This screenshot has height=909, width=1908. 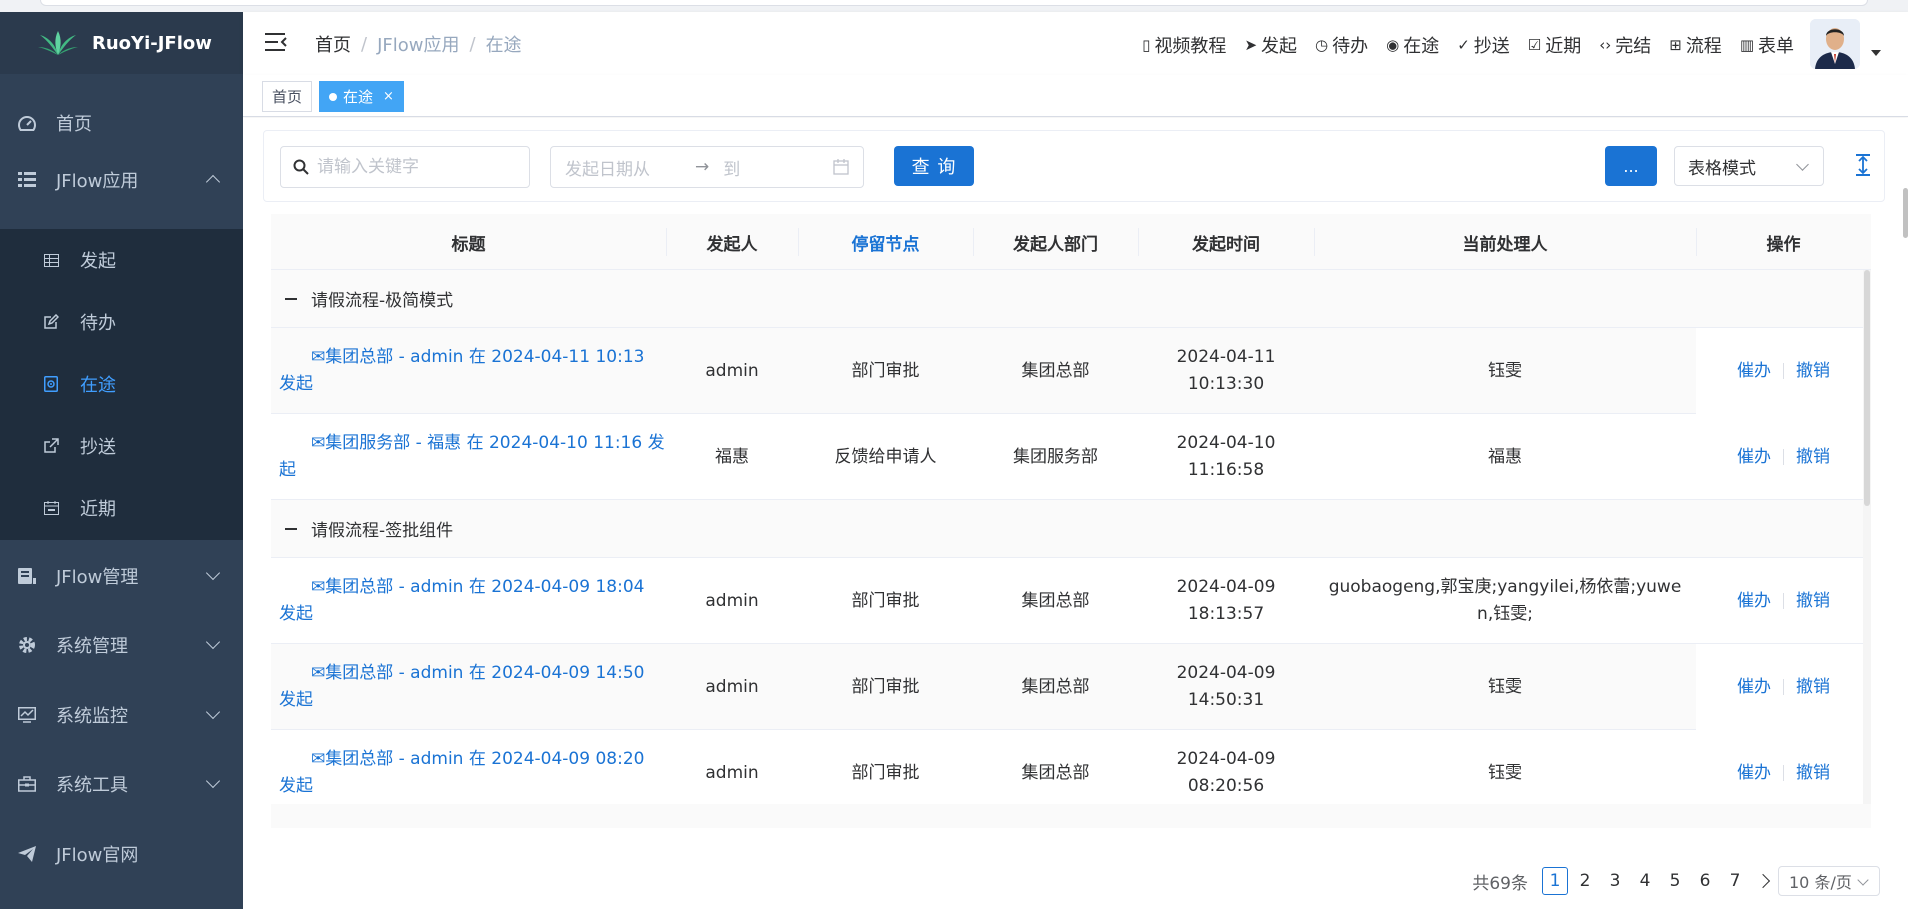 What do you see at coordinates (1783, 244) in the screenshot?
I see `column-header-actions: 操作` at bounding box center [1783, 244].